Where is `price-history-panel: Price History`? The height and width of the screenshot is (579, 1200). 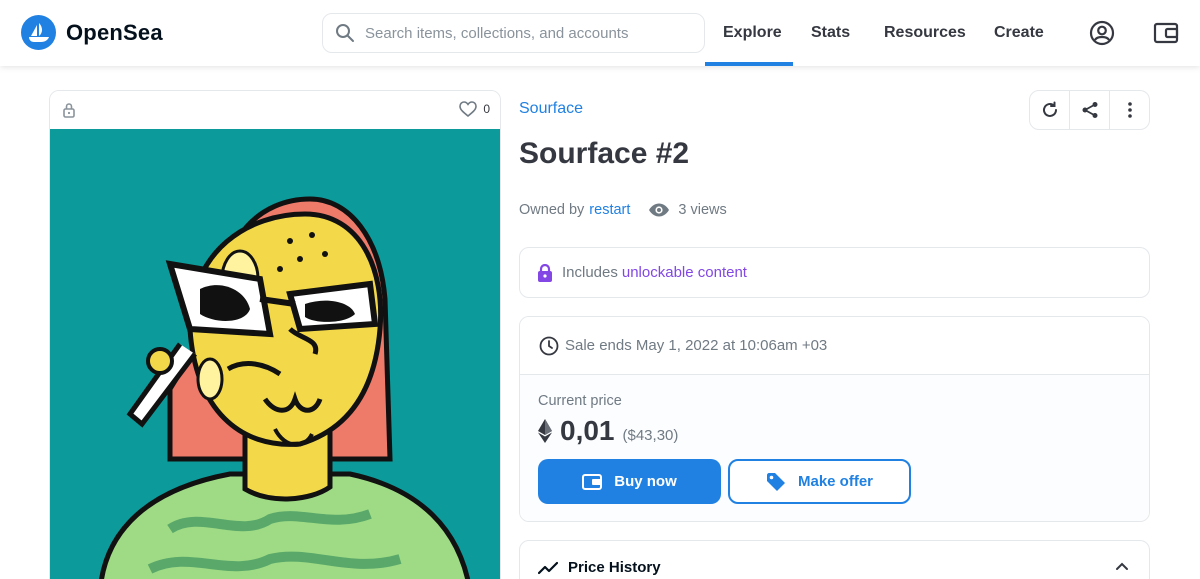
price-history-panel: Price History is located at coordinates (834, 559).